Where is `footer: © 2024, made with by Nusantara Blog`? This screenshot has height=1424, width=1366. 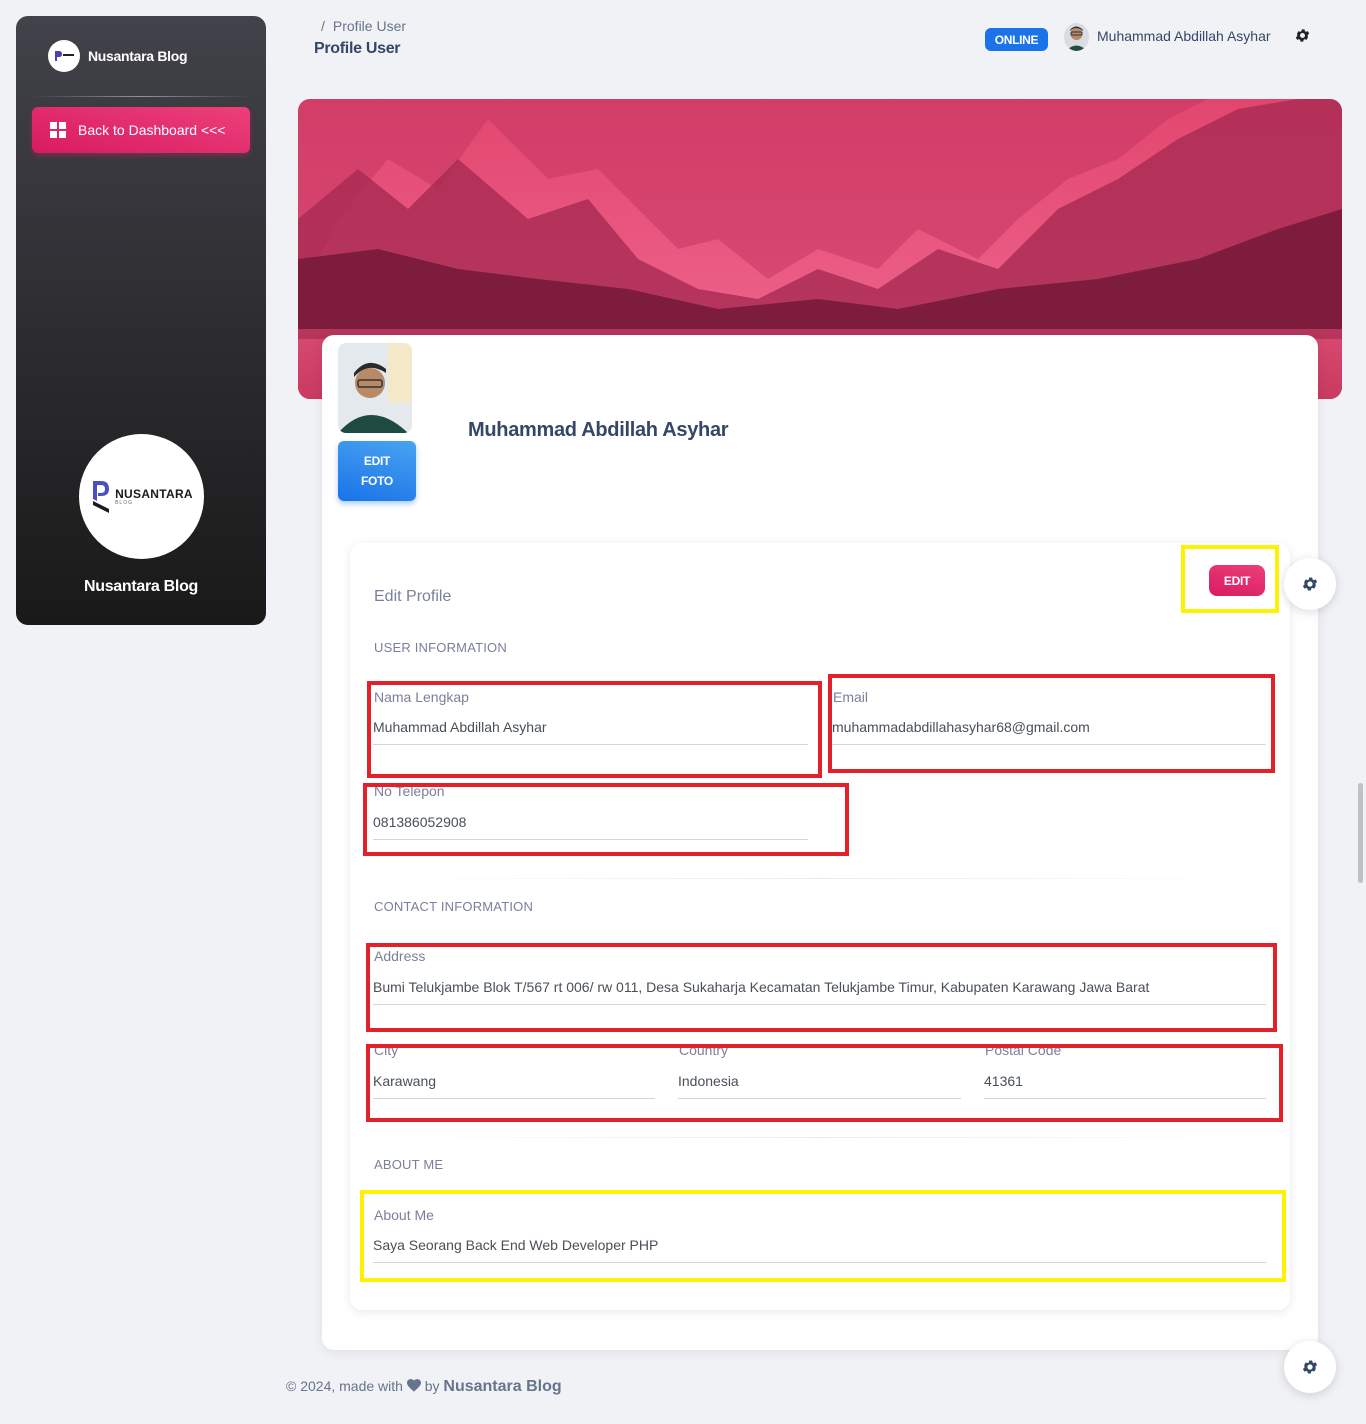
footer: © 2024, made with by Nusantara Blog is located at coordinates (424, 1387).